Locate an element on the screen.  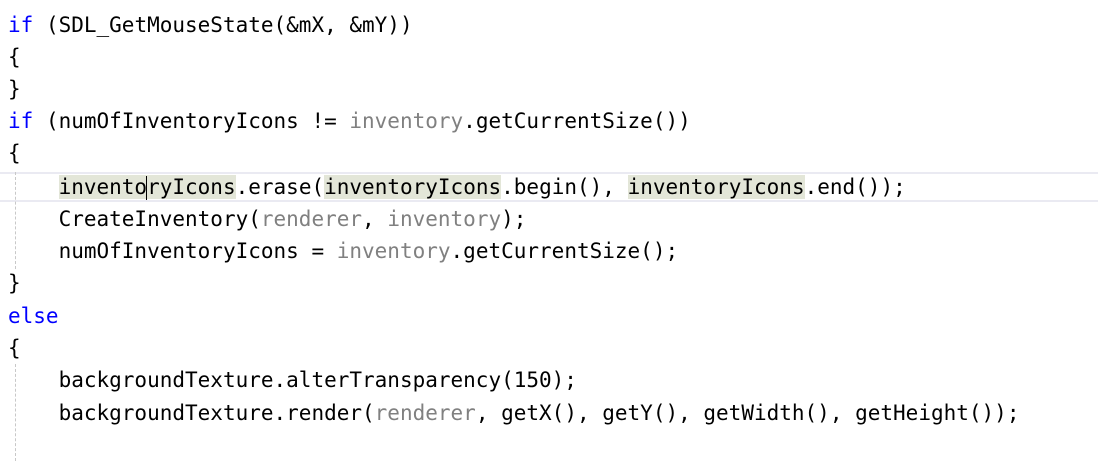
code-text: backgroundTexture.render( is located at coordinates (216, 413).